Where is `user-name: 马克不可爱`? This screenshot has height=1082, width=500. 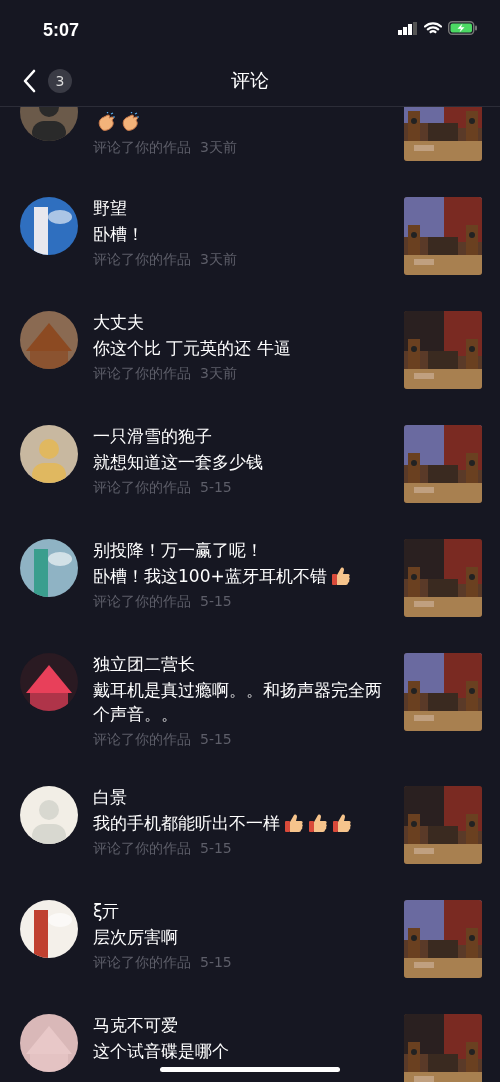
user-name: 马克不可爱 is located at coordinates (242, 1025).